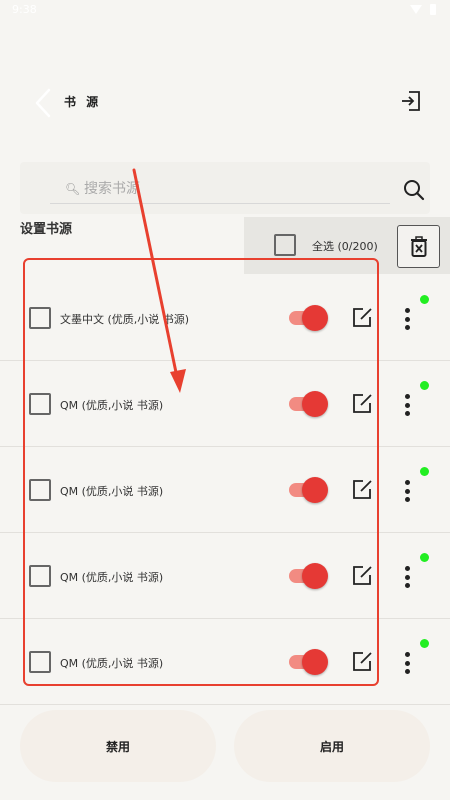 The height and width of the screenshot is (800, 450). I want to click on bottom-bar: 禁用 启用, so click(225, 753).